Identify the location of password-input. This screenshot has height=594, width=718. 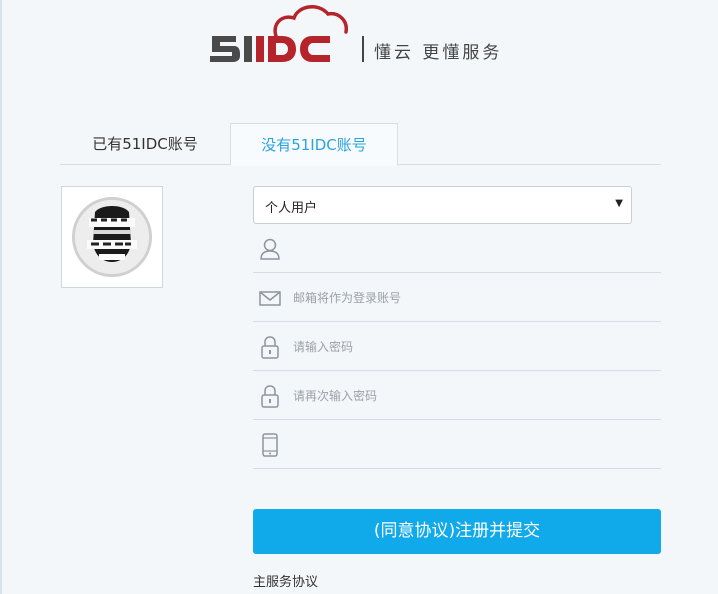
(473, 346).